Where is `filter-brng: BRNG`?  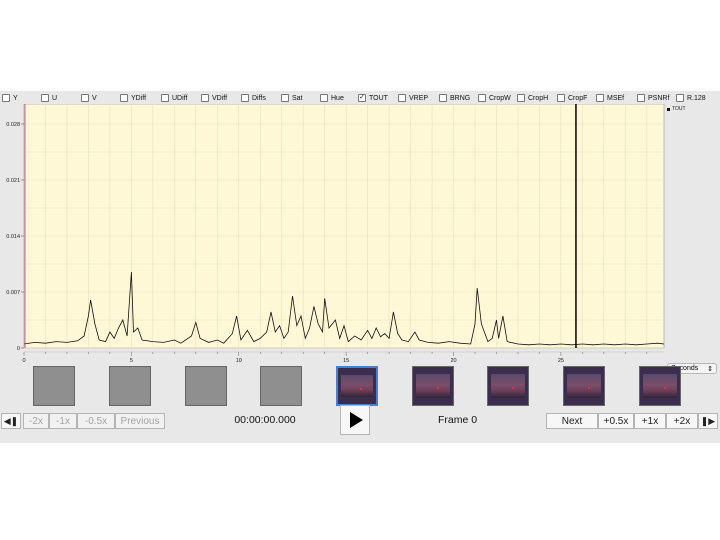
filter-brng: BRNG is located at coordinates (454, 98).